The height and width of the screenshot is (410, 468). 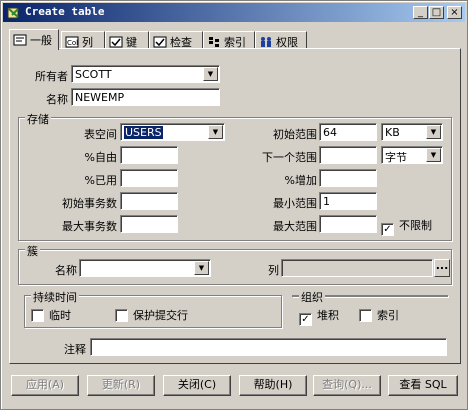 I want to click on preserve-rows-label: 保护提交行, so click(x=160, y=315).